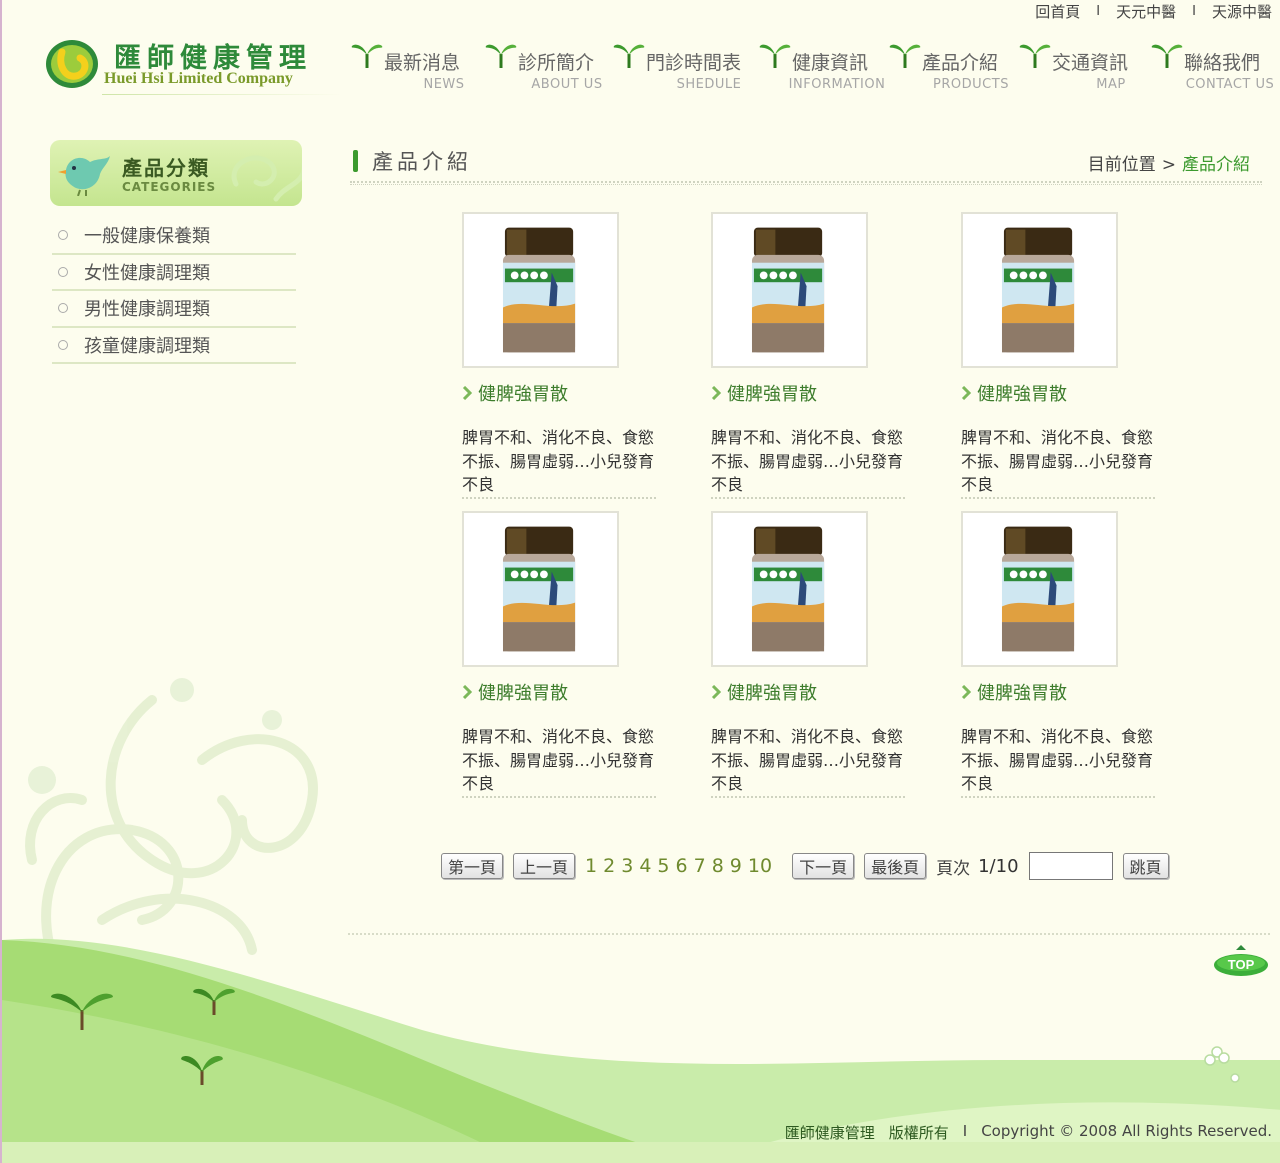 This screenshot has height=1163, width=1280. What do you see at coordinates (806, 183) in the screenshot?
I see `title-divider` at bounding box center [806, 183].